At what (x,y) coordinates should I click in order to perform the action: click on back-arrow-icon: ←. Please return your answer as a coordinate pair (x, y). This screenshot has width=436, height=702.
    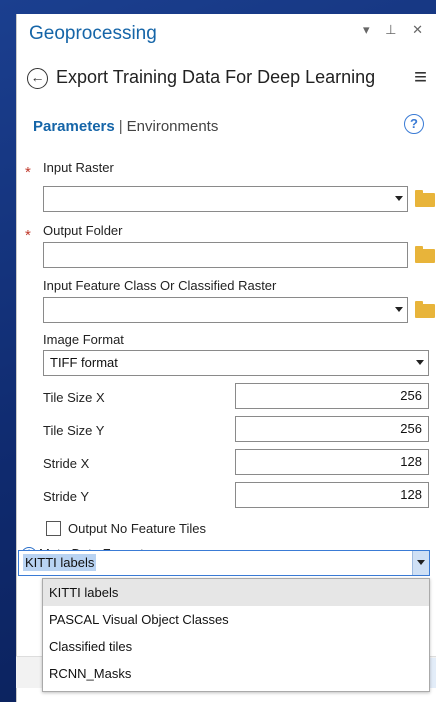
    Looking at the image, I should click on (37, 78).